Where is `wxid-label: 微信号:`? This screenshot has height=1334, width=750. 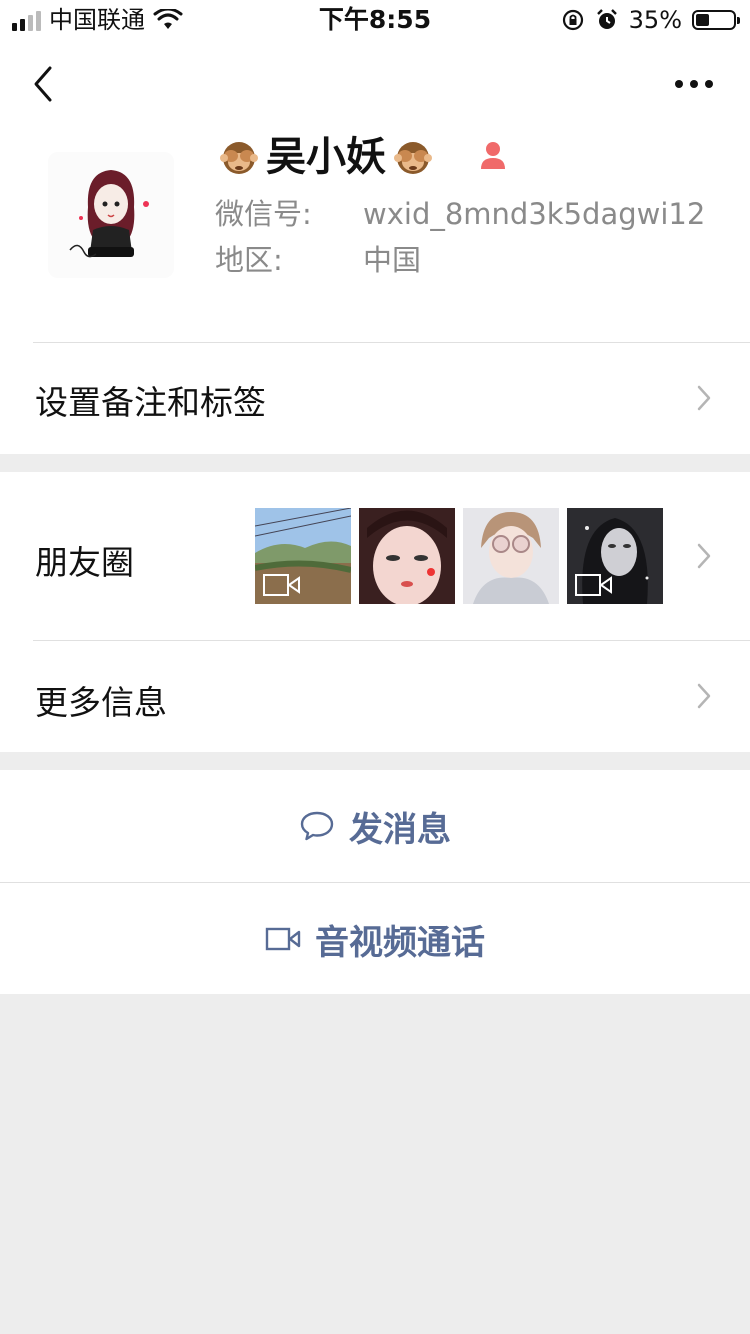 wxid-label: 微信号: is located at coordinates (263, 214).